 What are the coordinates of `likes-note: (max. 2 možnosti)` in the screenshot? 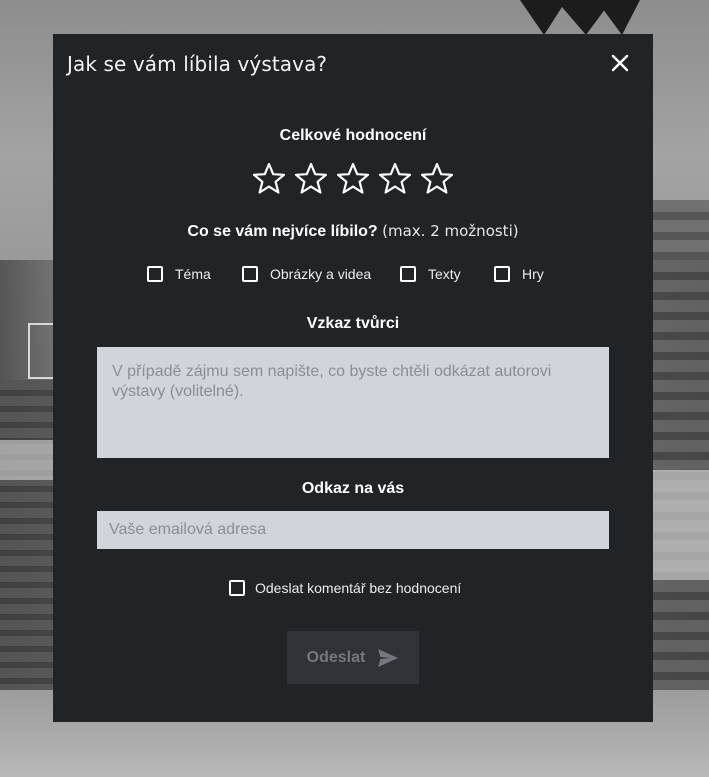 It's located at (450, 231).